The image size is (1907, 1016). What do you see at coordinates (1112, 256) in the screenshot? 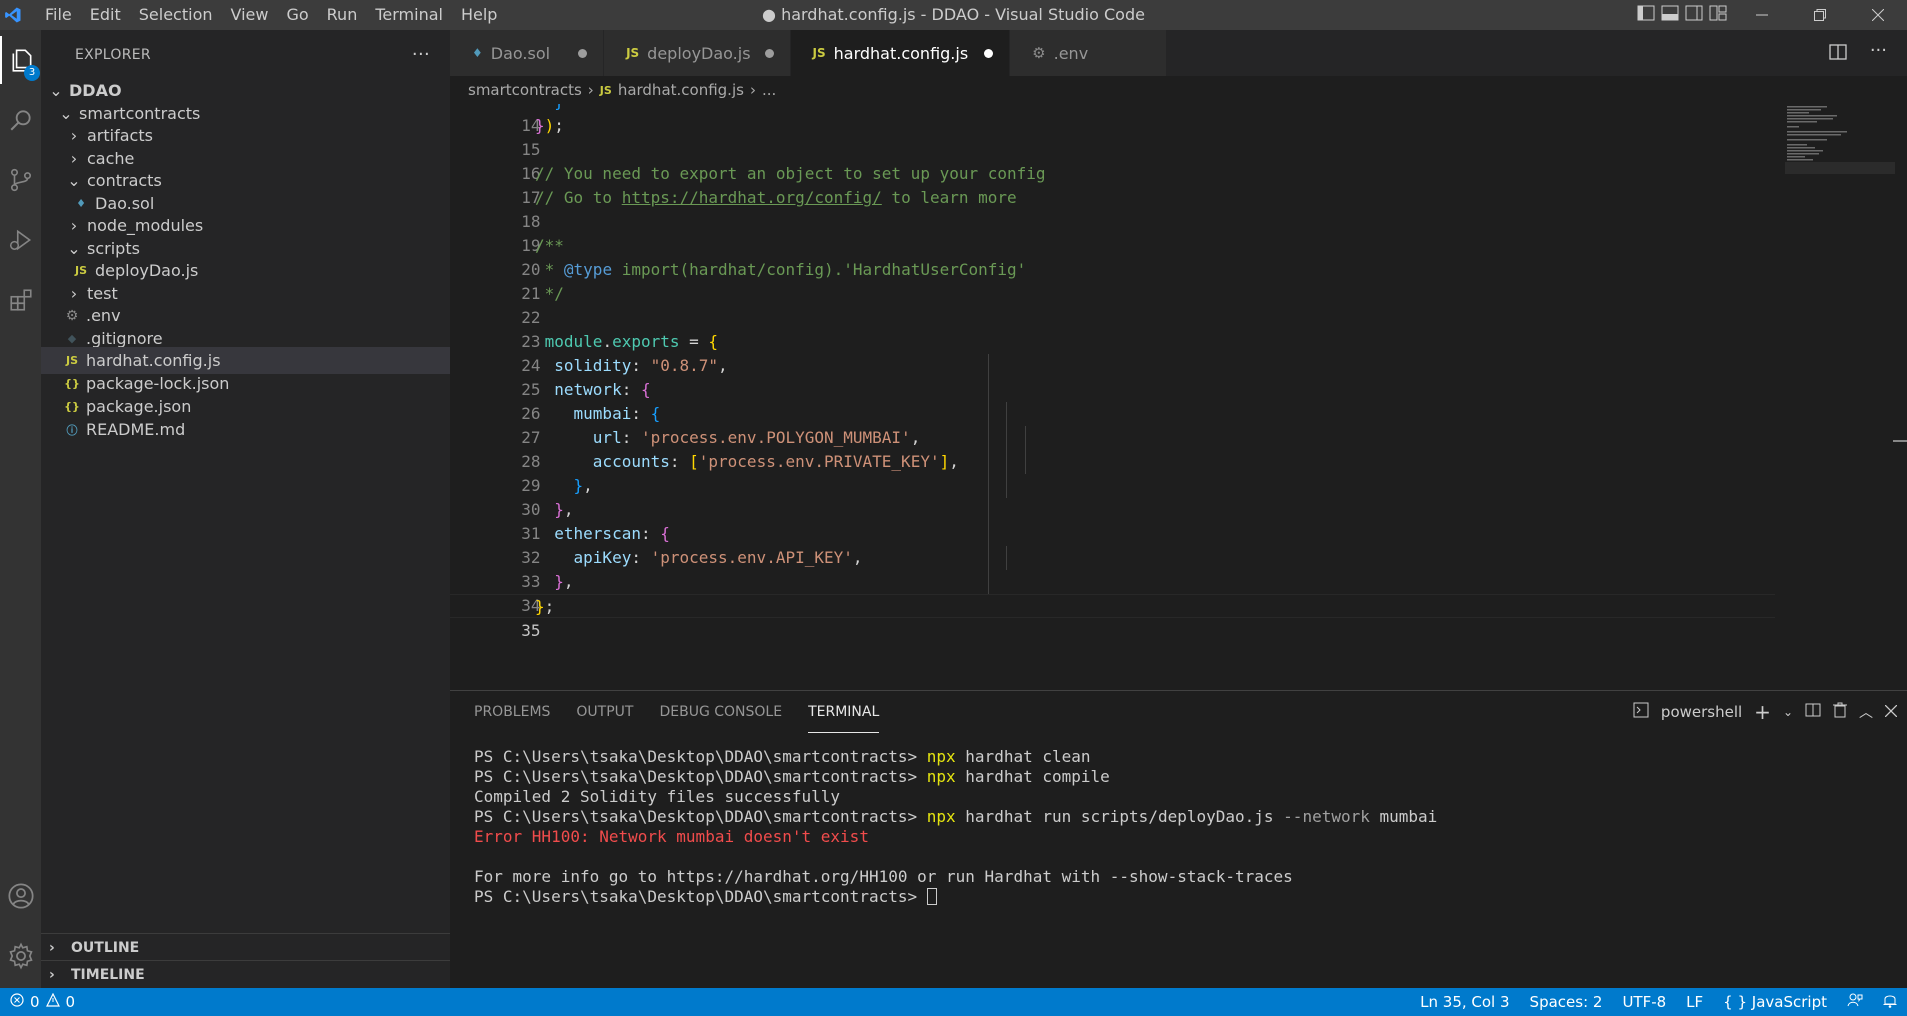
I see `code-line: 20 /**` at bounding box center [1112, 256].